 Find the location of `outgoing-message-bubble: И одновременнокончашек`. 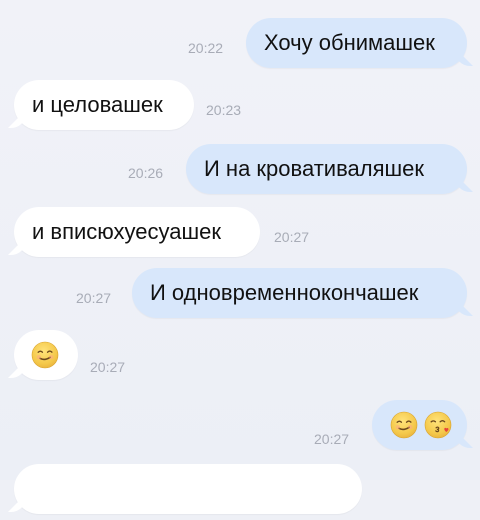

outgoing-message-bubble: И одновременнокончашек is located at coordinates (299, 293).